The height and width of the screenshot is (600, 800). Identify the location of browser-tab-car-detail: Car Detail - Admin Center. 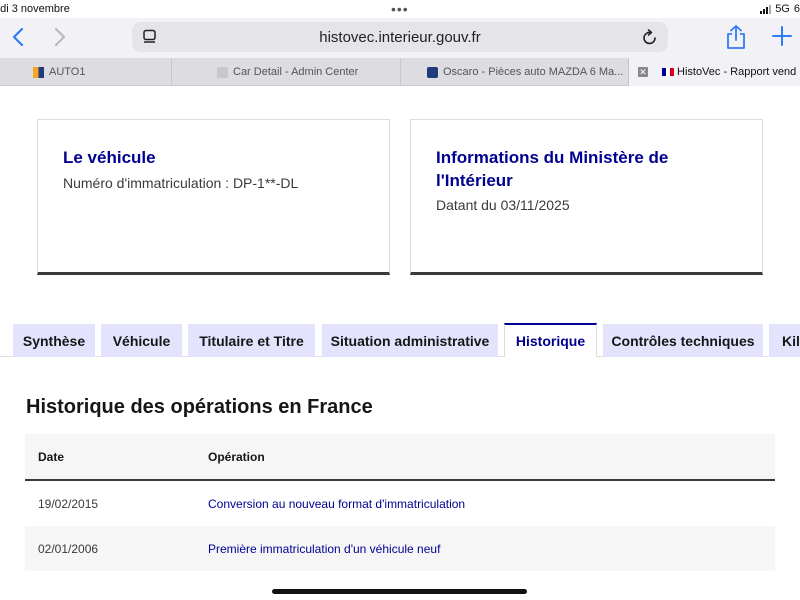
(286, 72).